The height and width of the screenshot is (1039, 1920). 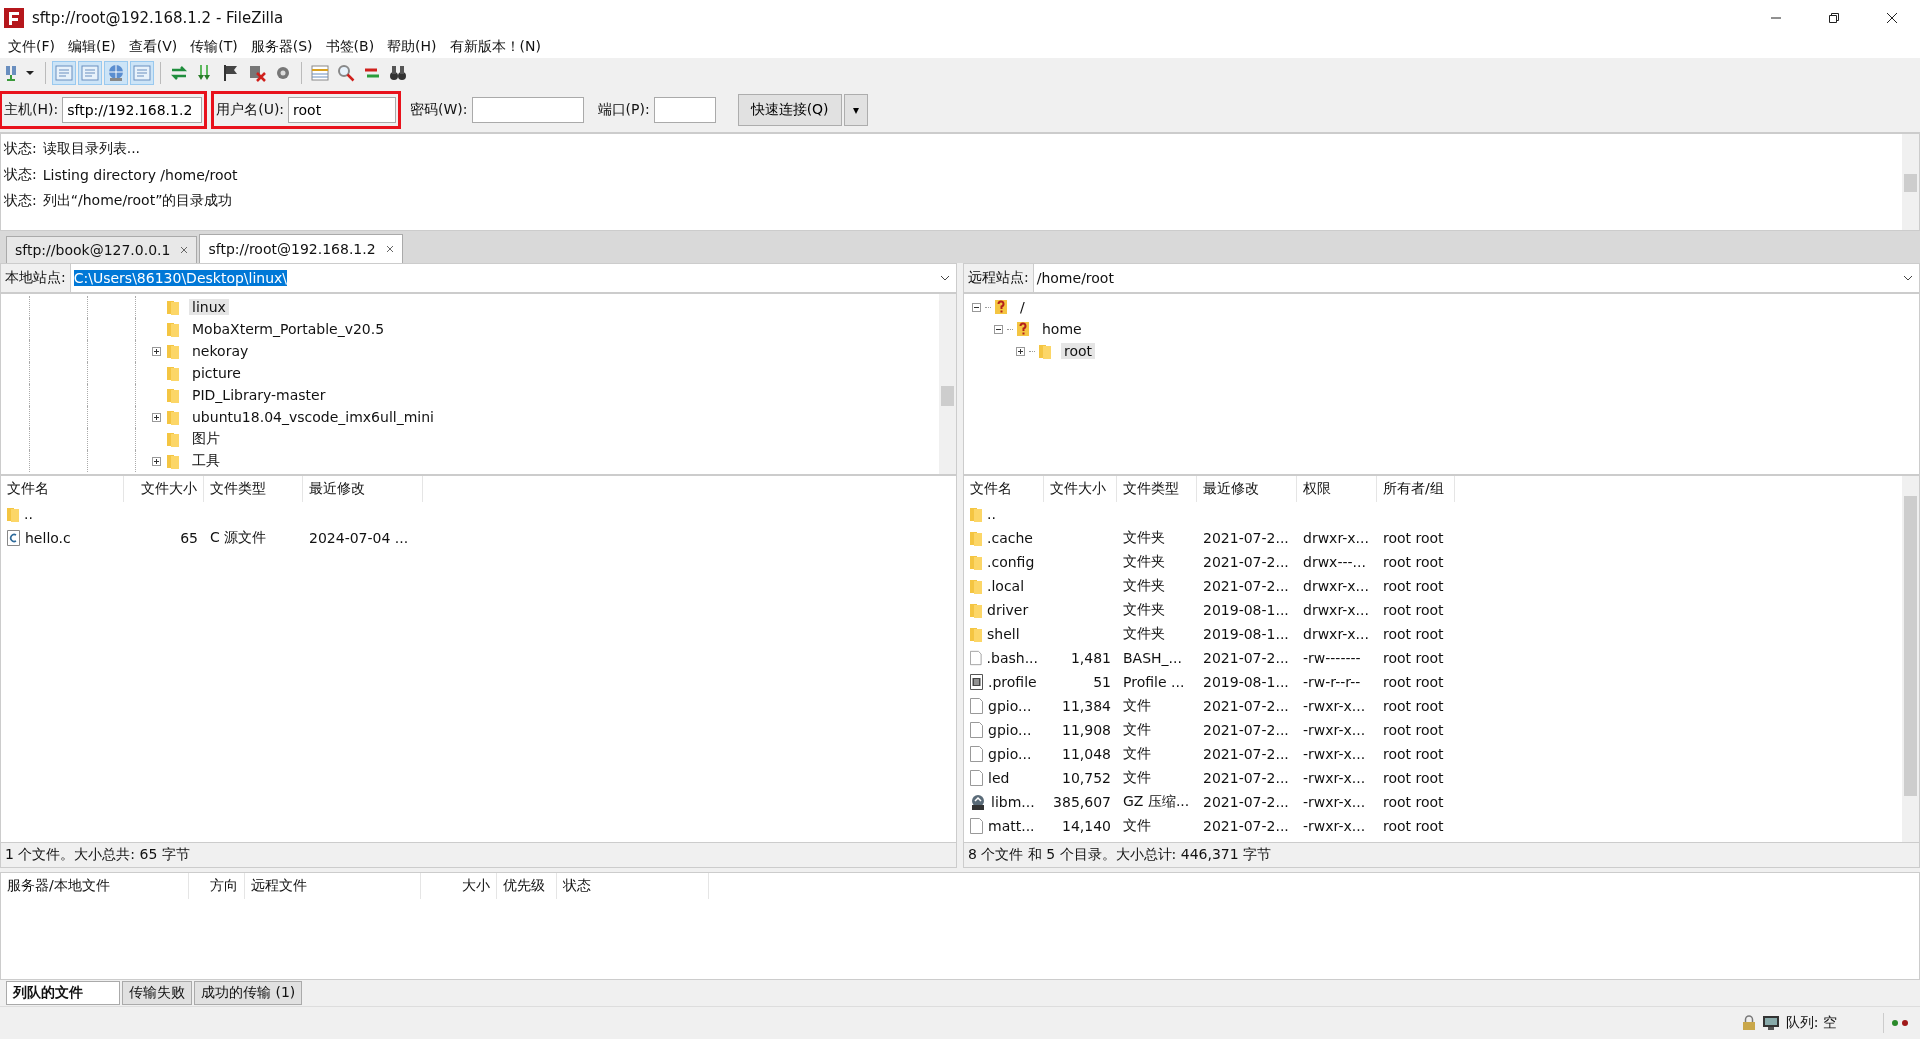 What do you see at coordinates (102, 249) in the screenshot?
I see `connection-tab: sftp://book@127.0.0.1` at bounding box center [102, 249].